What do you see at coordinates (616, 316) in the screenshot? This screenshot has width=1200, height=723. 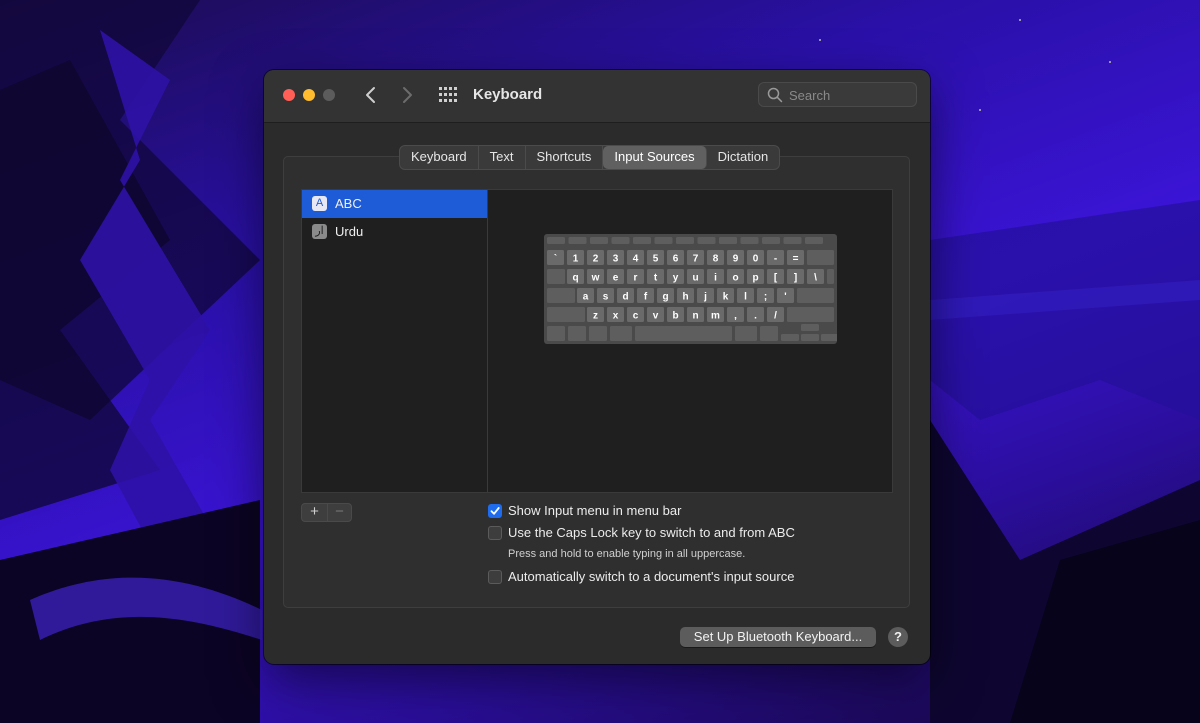 I see `key-label: x` at bounding box center [616, 316].